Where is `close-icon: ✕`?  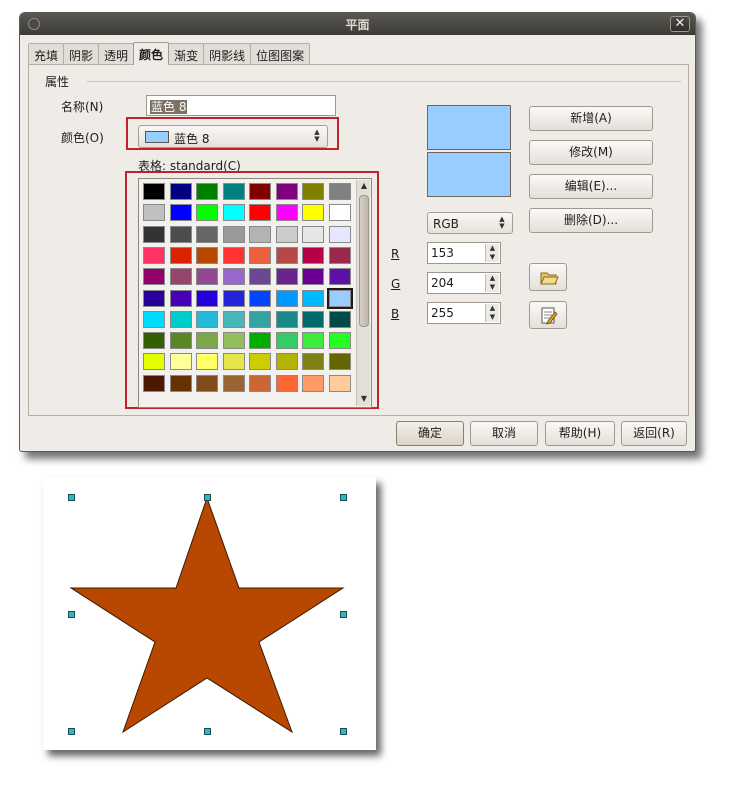
close-icon: ✕ is located at coordinates (680, 24).